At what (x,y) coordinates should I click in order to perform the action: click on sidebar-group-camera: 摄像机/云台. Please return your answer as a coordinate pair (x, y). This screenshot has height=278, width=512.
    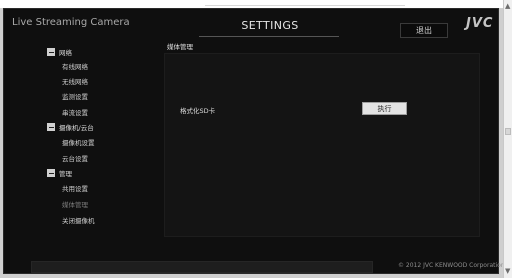
    Looking at the image, I should click on (70, 127).